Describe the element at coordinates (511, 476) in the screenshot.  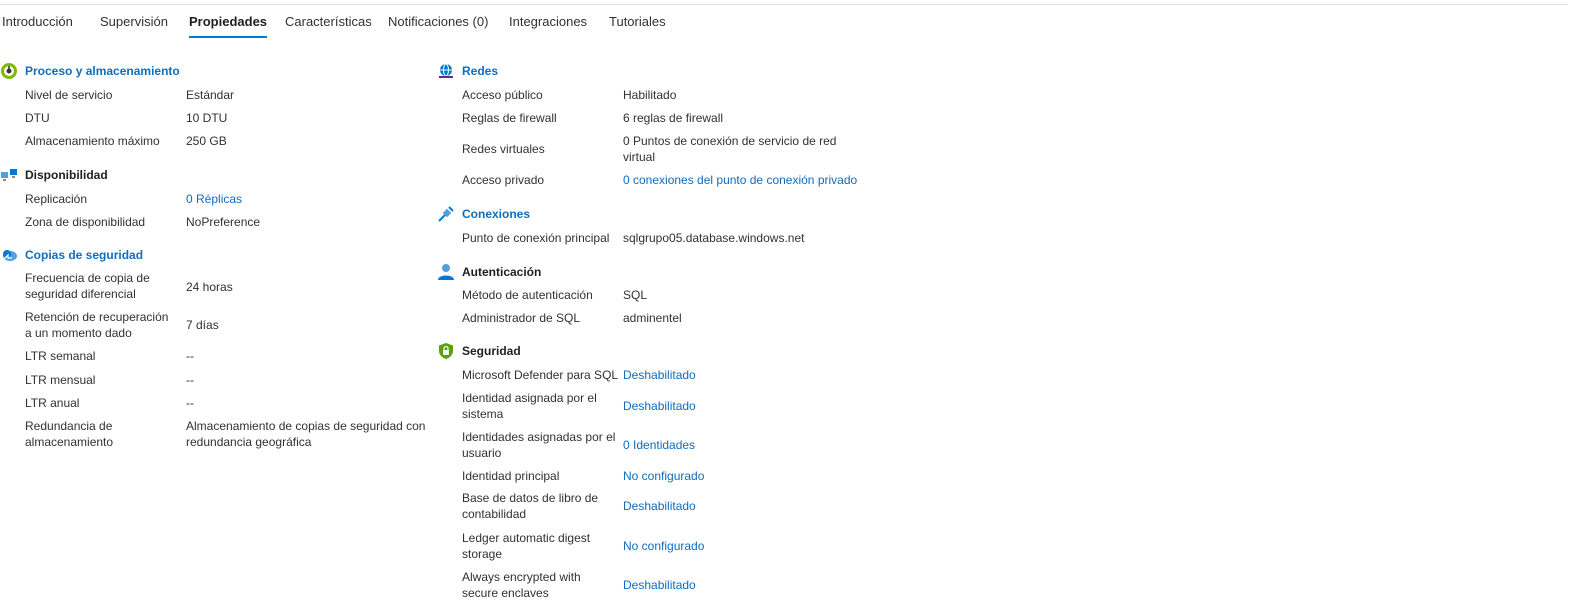
I see `security-label-primary-identity: Identidad principal` at that location.